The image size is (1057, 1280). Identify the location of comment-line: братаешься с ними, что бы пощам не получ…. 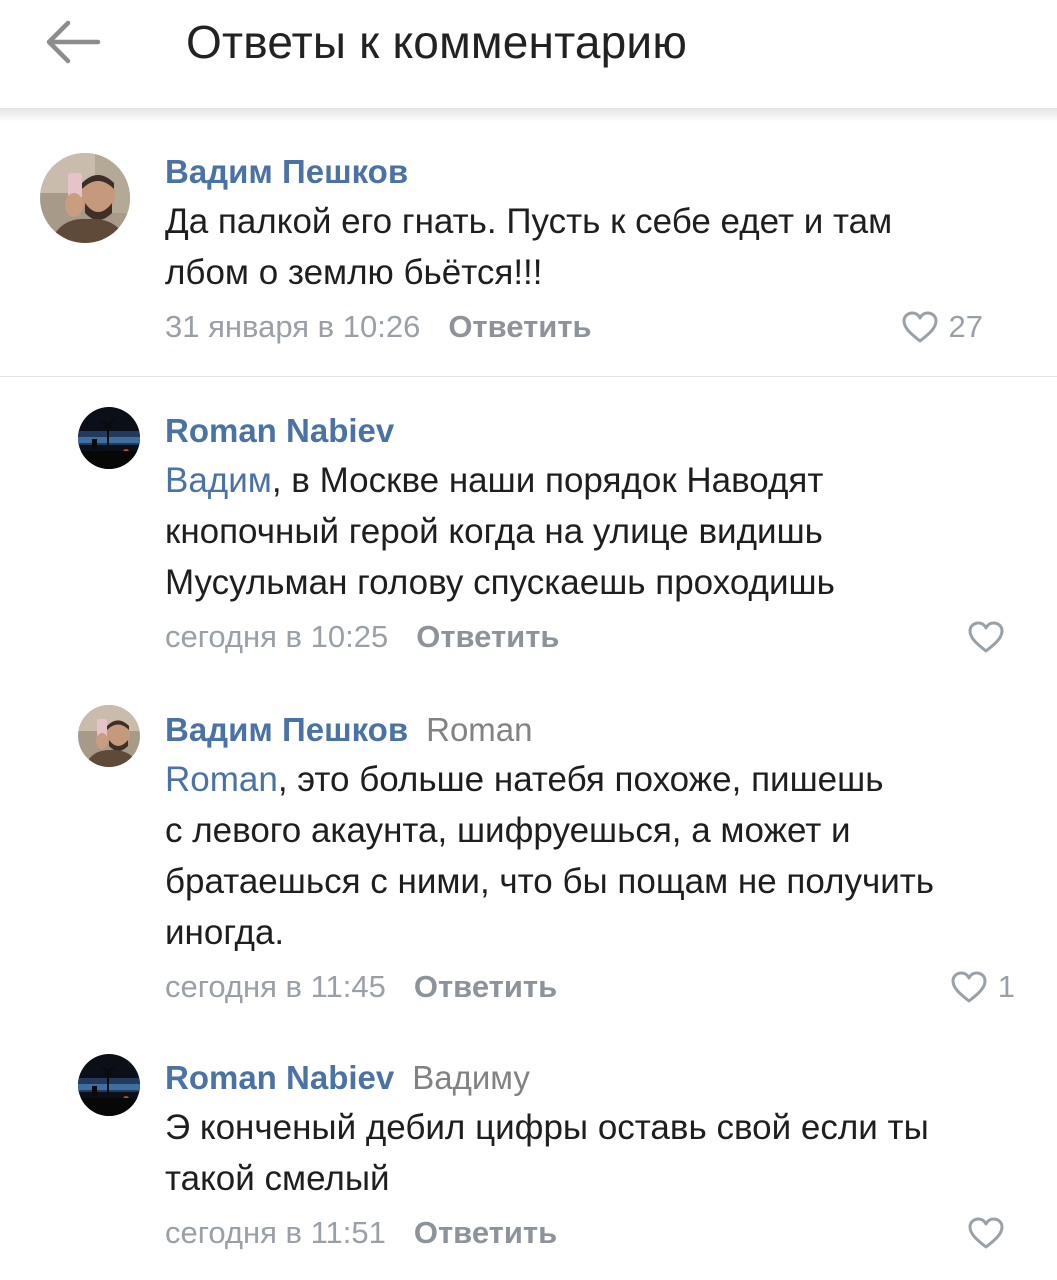
(550, 881).